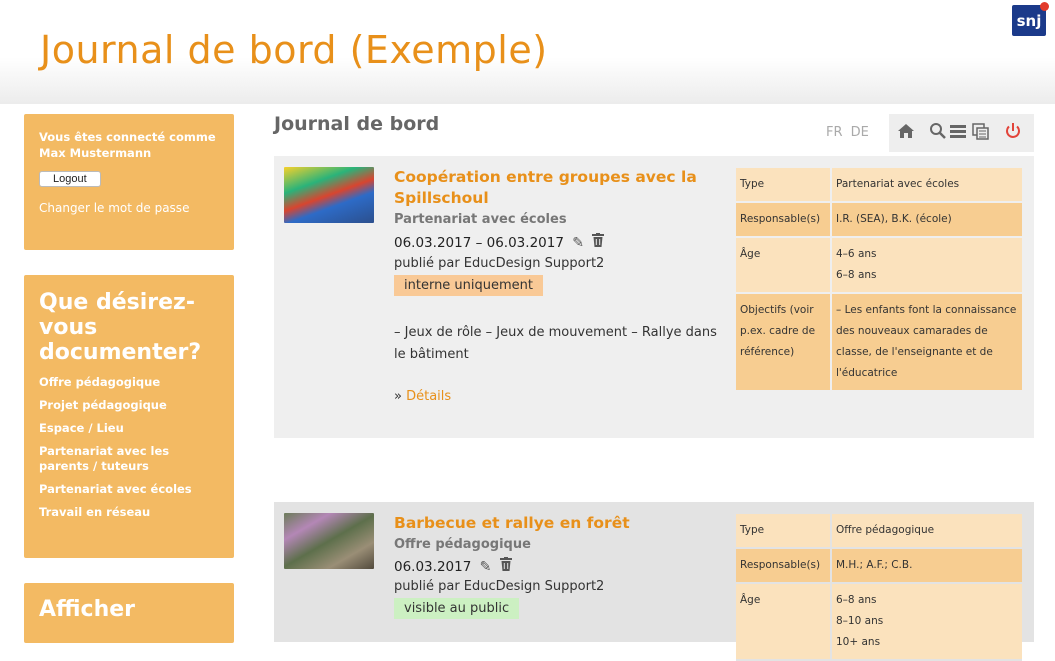 The height and width of the screenshot is (661, 1055). What do you see at coordinates (129, 512) in the screenshot?
I see `menu-item-reseau: Travail en réseau` at bounding box center [129, 512].